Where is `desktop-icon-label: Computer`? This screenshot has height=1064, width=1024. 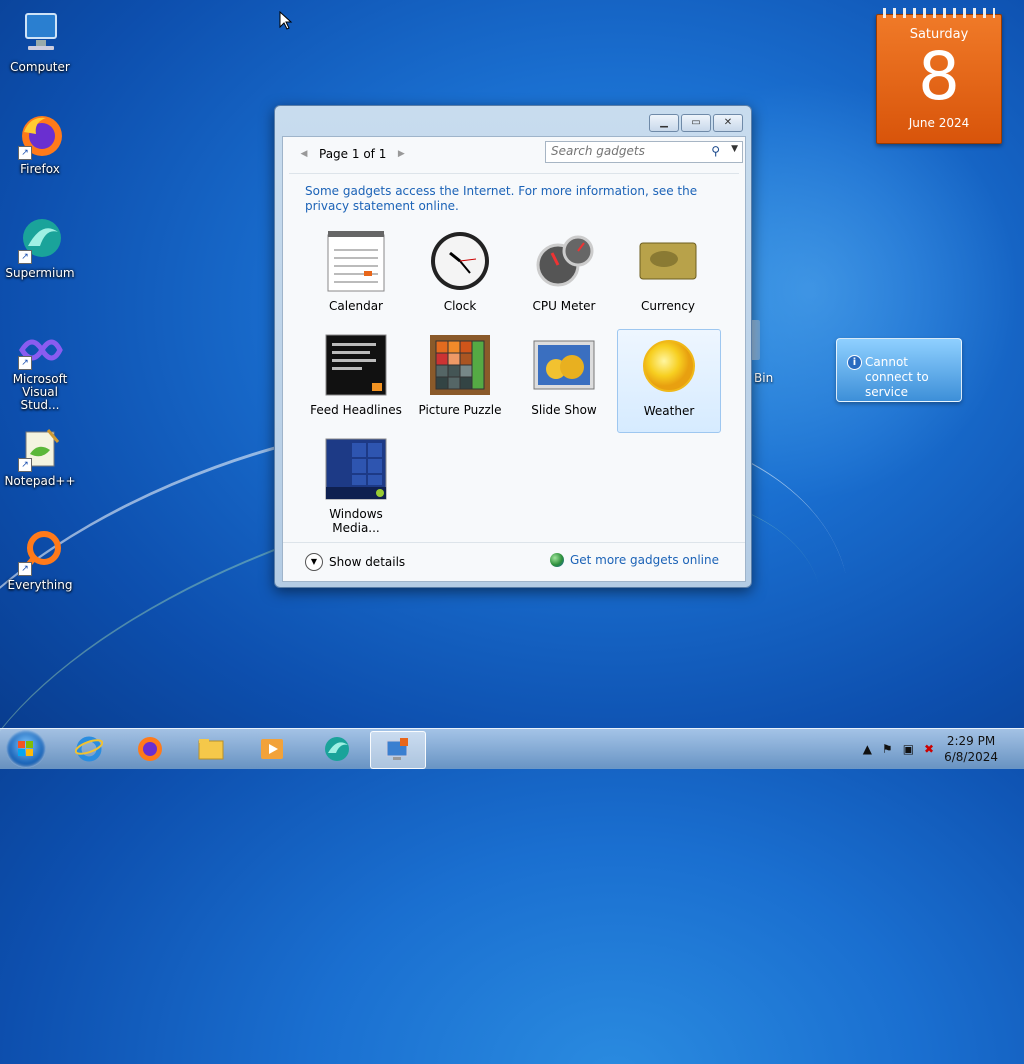
desktop-icon-label: Computer is located at coordinates (40, 67).